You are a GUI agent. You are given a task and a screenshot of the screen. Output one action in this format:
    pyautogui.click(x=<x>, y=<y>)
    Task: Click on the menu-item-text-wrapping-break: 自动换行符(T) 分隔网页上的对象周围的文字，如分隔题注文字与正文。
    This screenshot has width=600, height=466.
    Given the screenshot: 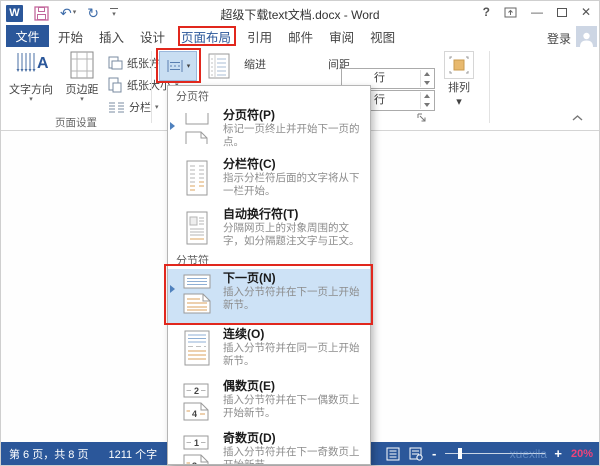 What is the action you would take?
    pyautogui.click(x=269, y=230)
    